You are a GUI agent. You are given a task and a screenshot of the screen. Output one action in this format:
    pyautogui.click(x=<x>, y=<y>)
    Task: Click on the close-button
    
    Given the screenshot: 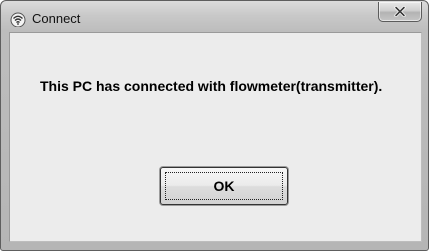 What is the action you would take?
    pyautogui.click(x=400, y=12)
    